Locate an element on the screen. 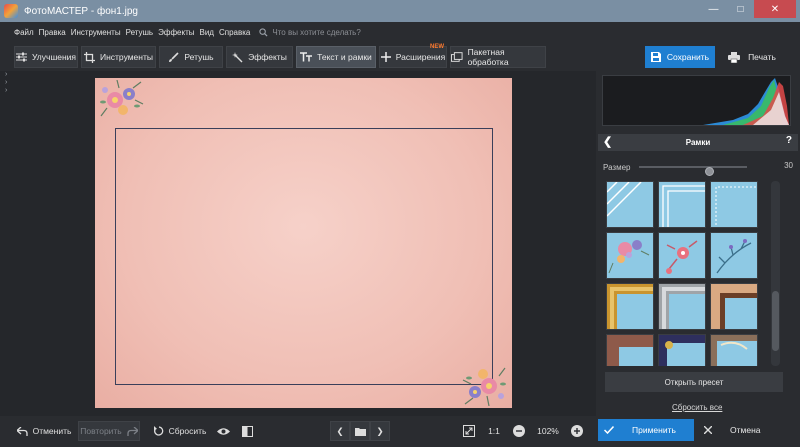 This screenshot has width=800, height=447. compare-icon is located at coordinates (247, 431).